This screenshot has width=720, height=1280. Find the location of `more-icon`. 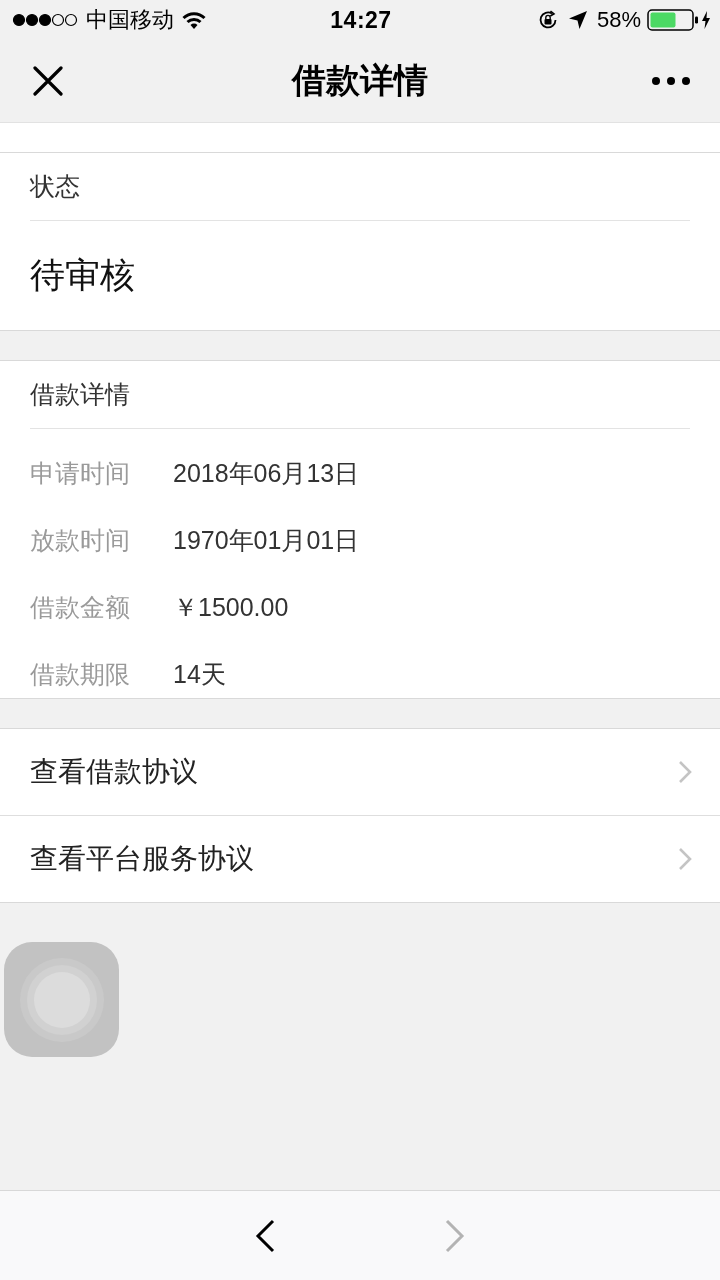

more-icon is located at coordinates (671, 81).